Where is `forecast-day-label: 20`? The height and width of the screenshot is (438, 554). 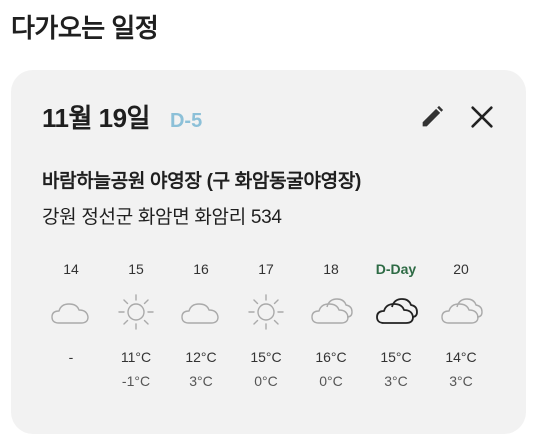 forecast-day-label: 20 is located at coordinates (461, 269).